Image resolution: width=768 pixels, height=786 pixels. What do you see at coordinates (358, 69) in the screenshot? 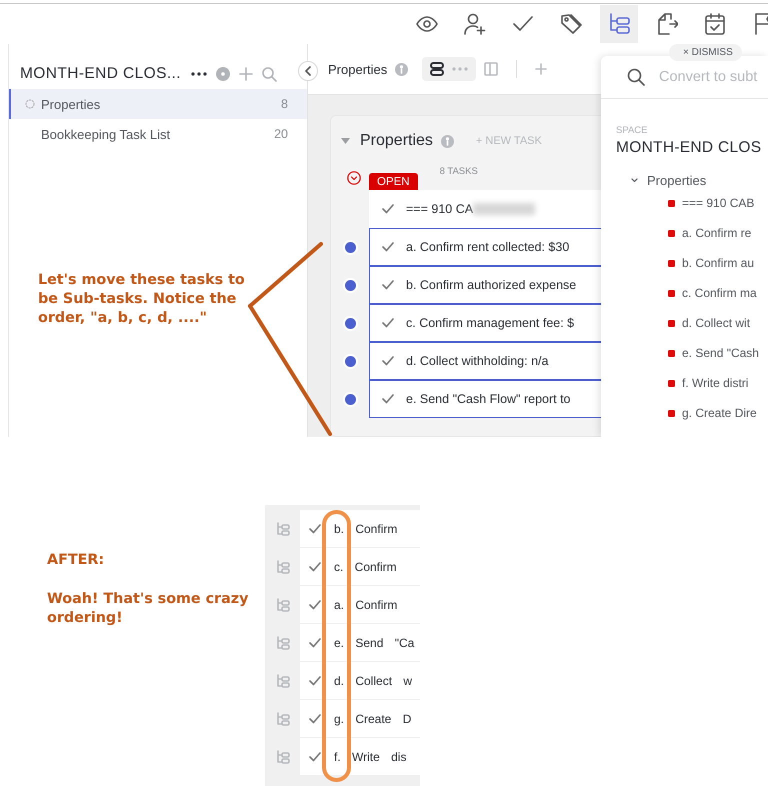
I see `list-tab: Properties` at bounding box center [358, 69].